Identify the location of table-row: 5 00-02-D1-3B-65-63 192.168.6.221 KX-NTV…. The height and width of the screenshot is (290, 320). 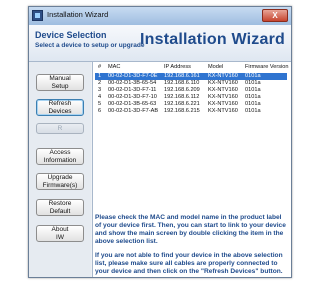
(191, 104).